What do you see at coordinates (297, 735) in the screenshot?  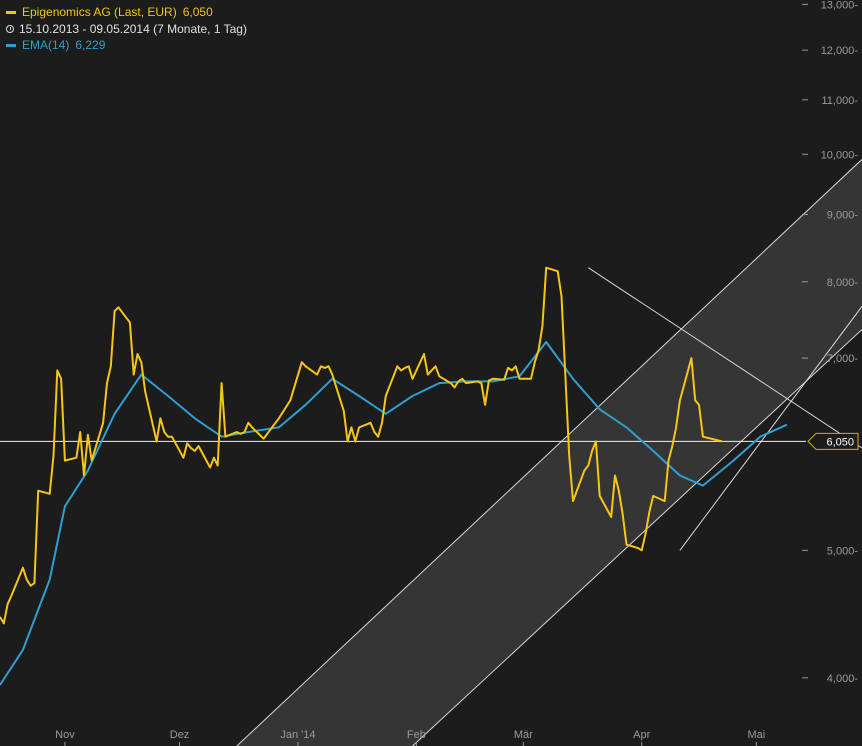 I see `x-tick-label: Jan '14` at bounding box center [297, 735].